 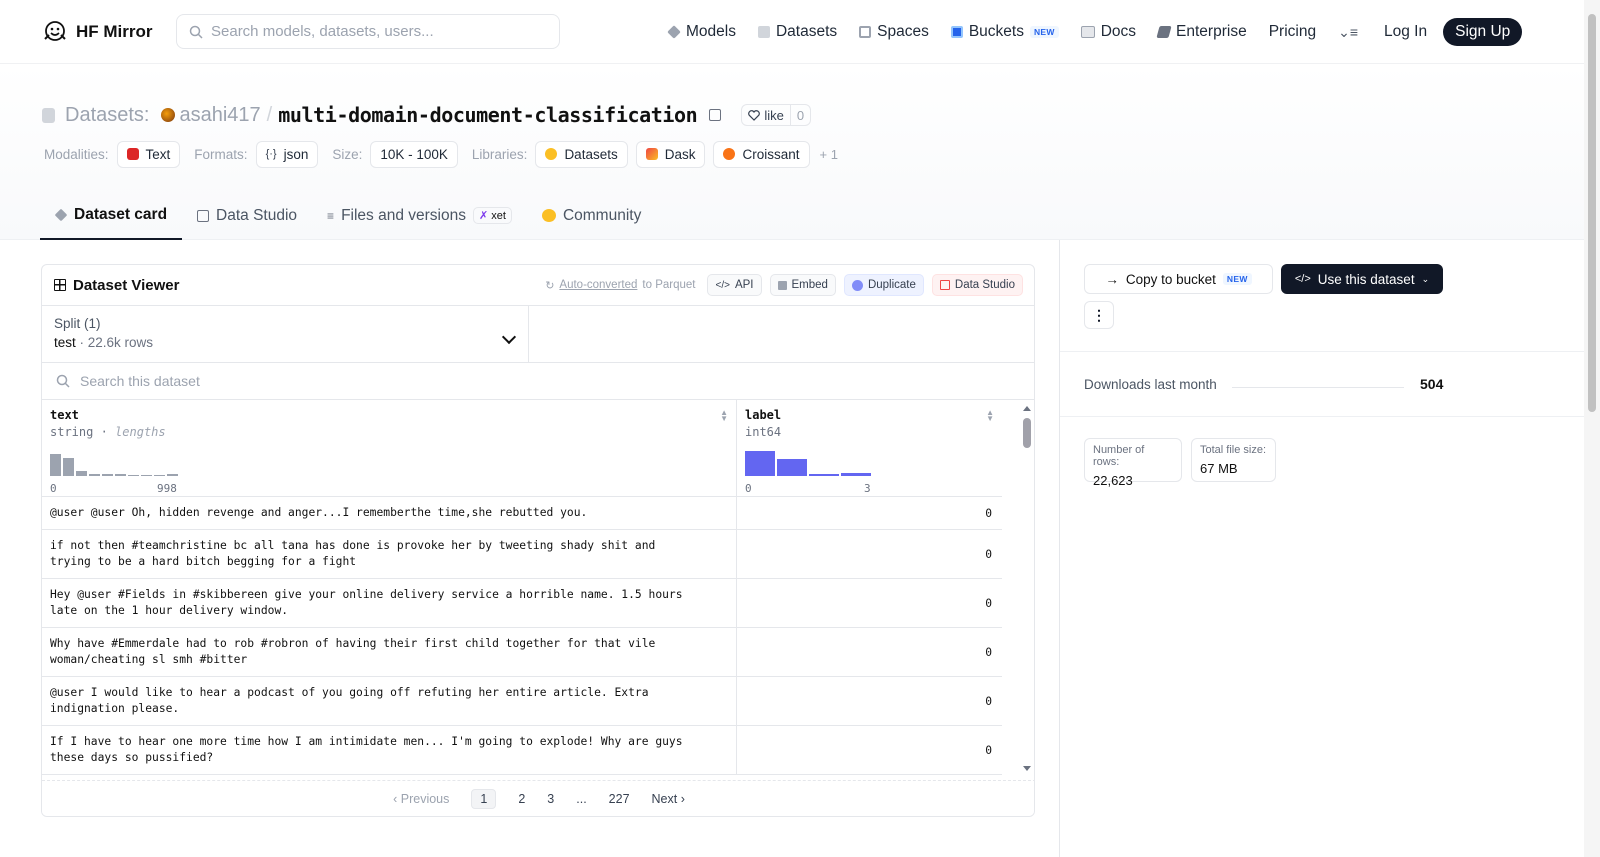 I want to click on nav-docs: Docs, so click(x=1108, y=32).